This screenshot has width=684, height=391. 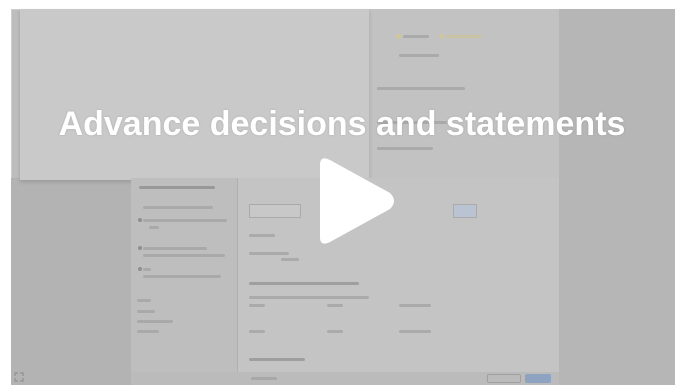 I want to click on background-left-column, so click(x=71, y=281).